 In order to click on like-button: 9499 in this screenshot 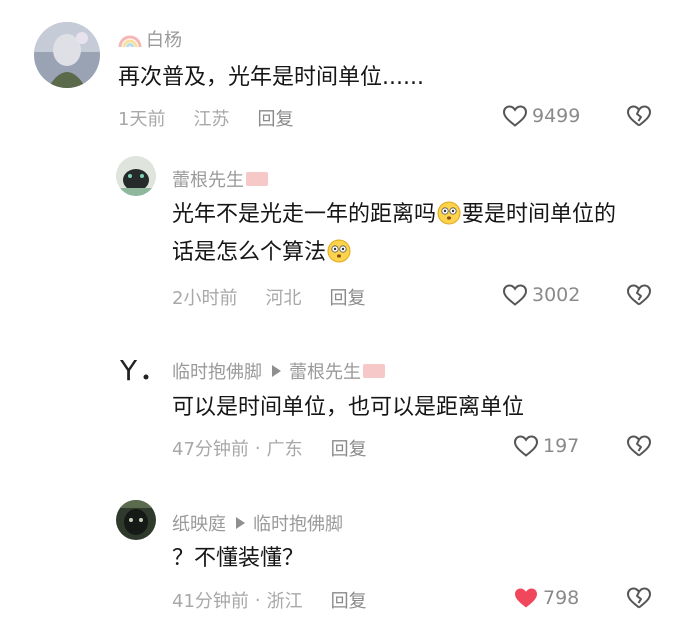, I will do `click(541, 116)`.